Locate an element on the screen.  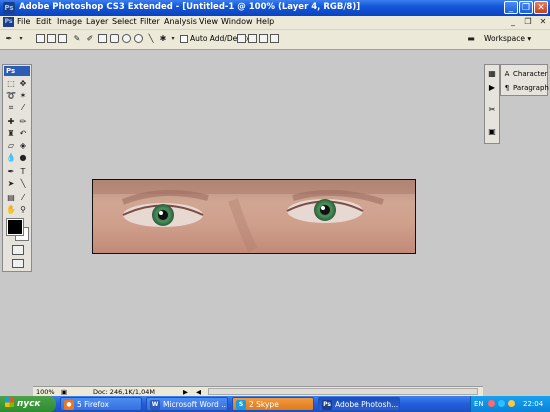
menu-image: Image is located at coordinates (69, 21).